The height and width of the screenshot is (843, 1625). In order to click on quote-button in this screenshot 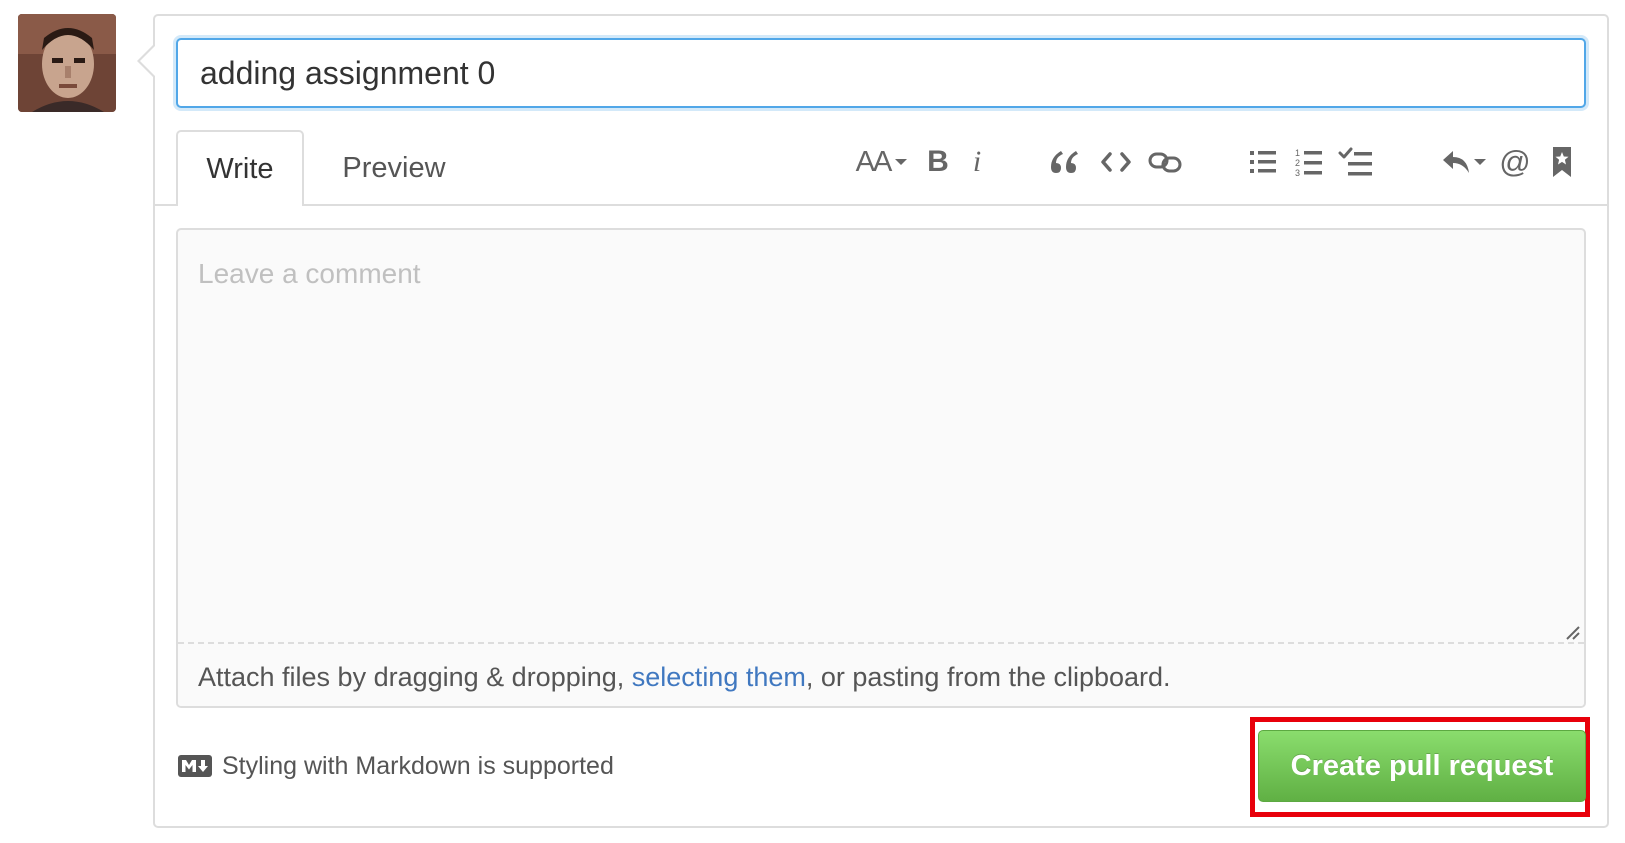, I will do `click(1064, 162)`.